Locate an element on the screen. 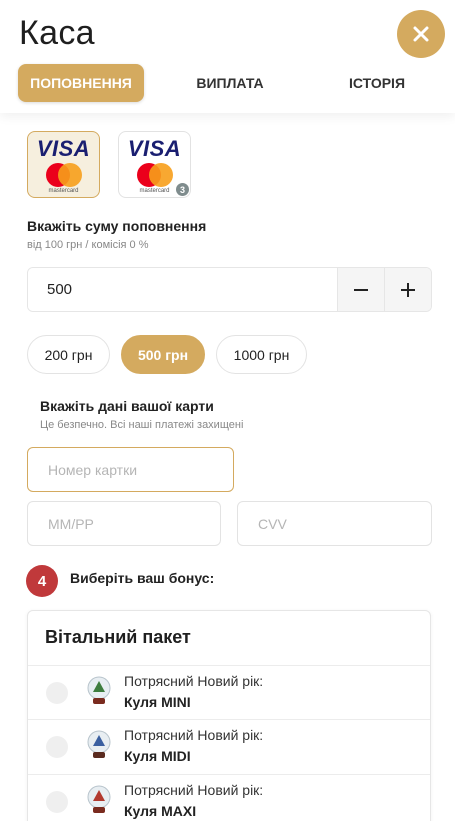 This screenshot has height=821, width=455. bonus-option: Потрясний Новий рік: Куля MAXI is located at coordinates (229, 797).